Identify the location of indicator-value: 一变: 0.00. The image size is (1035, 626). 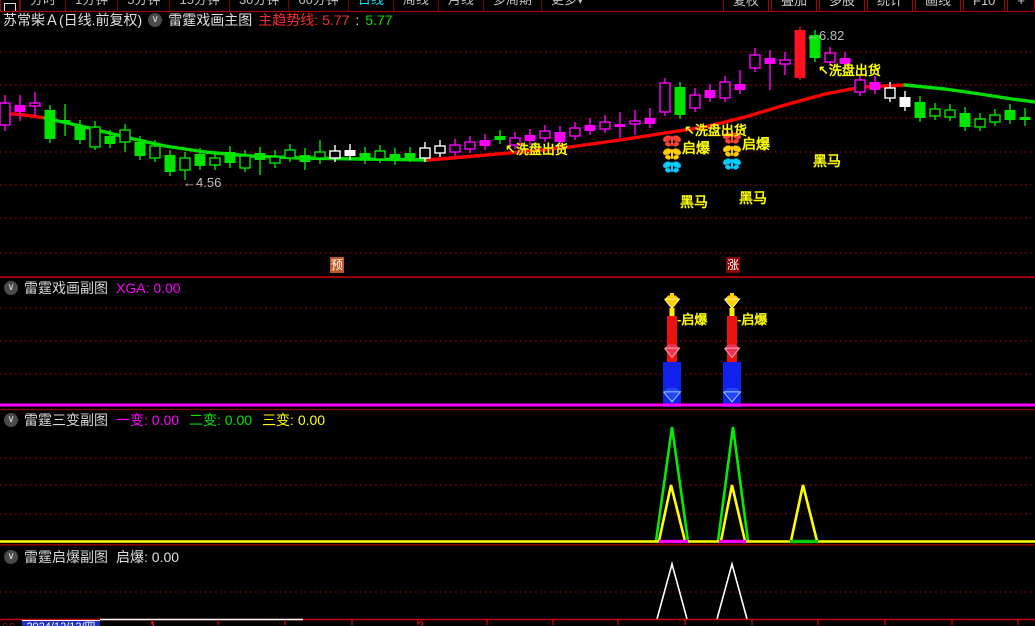
(148, 420).